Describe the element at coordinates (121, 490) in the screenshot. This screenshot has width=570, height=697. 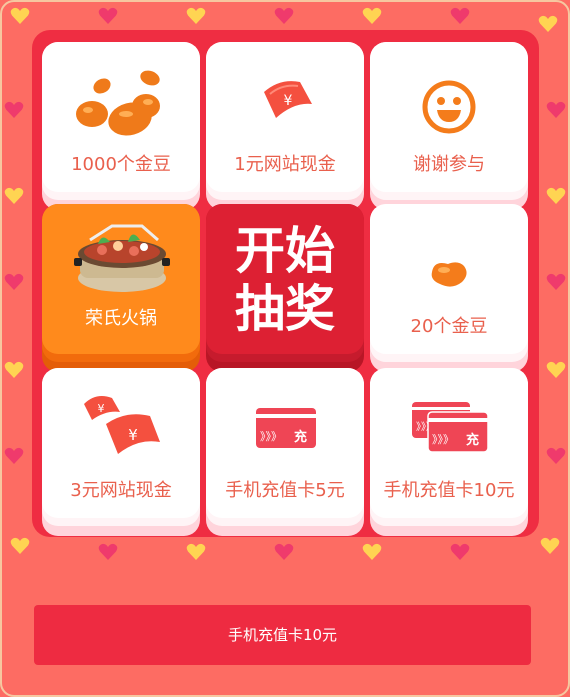
I see `prize-label: 3元网站现金` at that location.